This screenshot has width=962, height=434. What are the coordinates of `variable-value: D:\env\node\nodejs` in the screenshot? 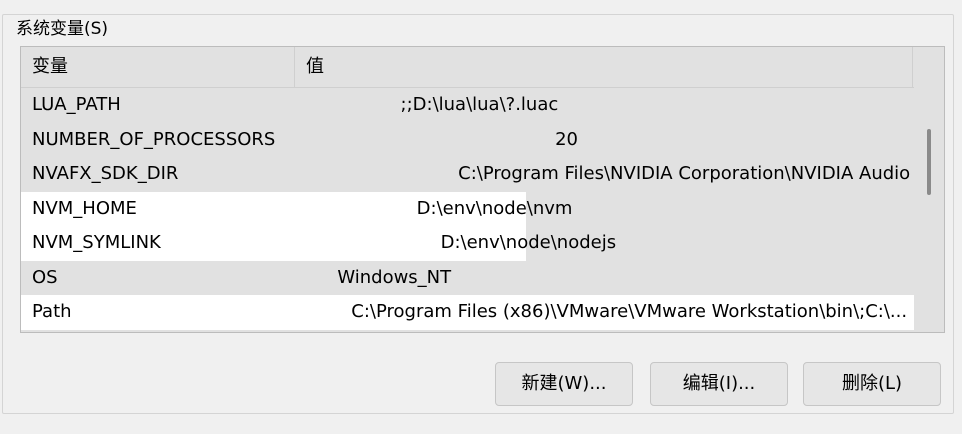 It's located at (528, 242).